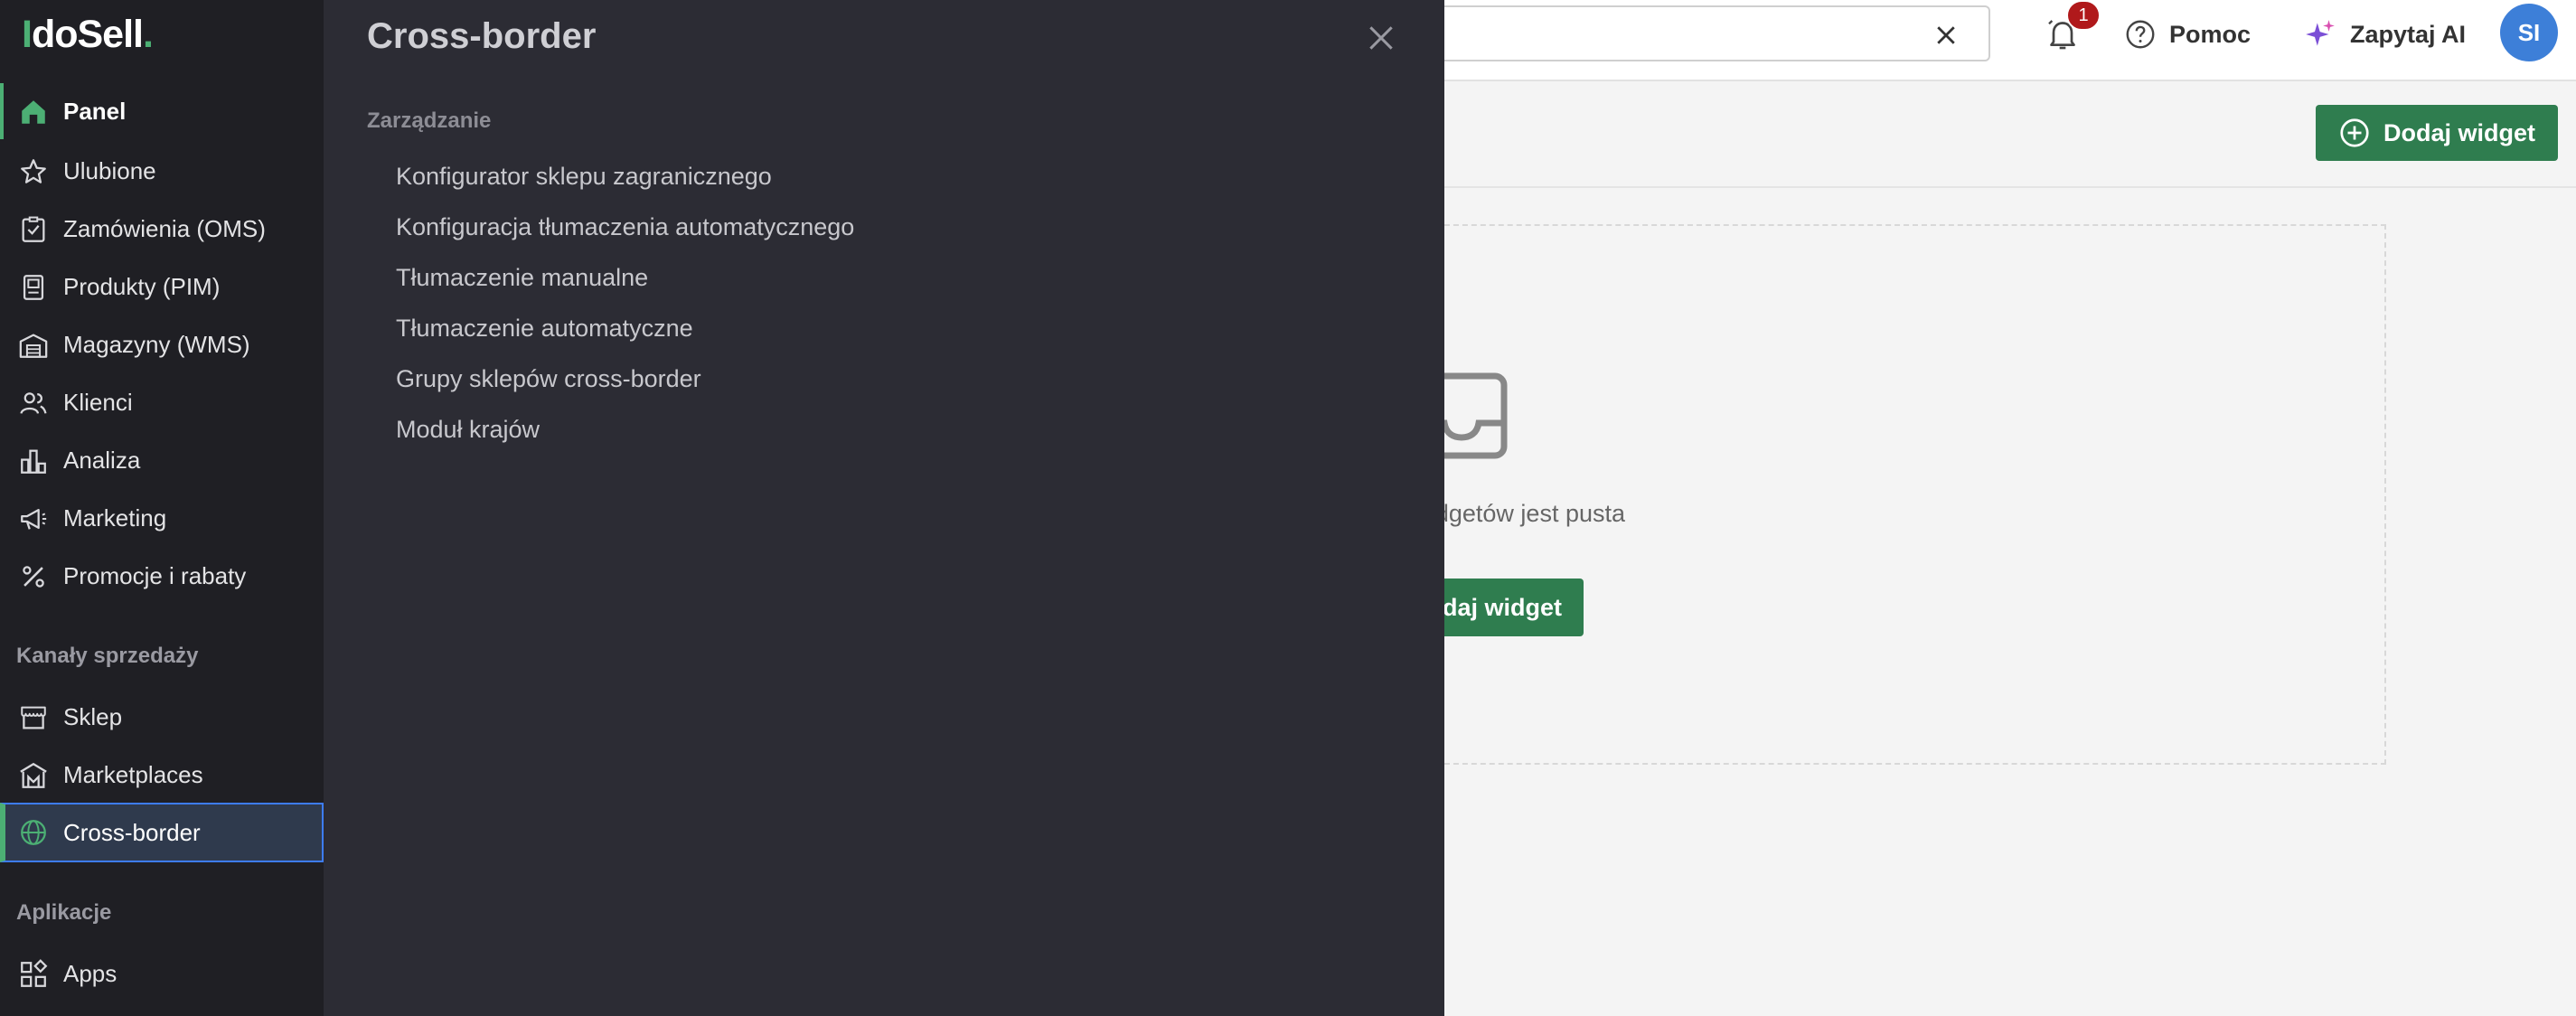 Image resolution: width=2576 pixels, height=1016 pixels. What do you see at coordinates (549, 379) in the screenshot?
I see `drawer-link-shop-groups: Grupy sklepów cross-border` at bounding box center [549, 379].